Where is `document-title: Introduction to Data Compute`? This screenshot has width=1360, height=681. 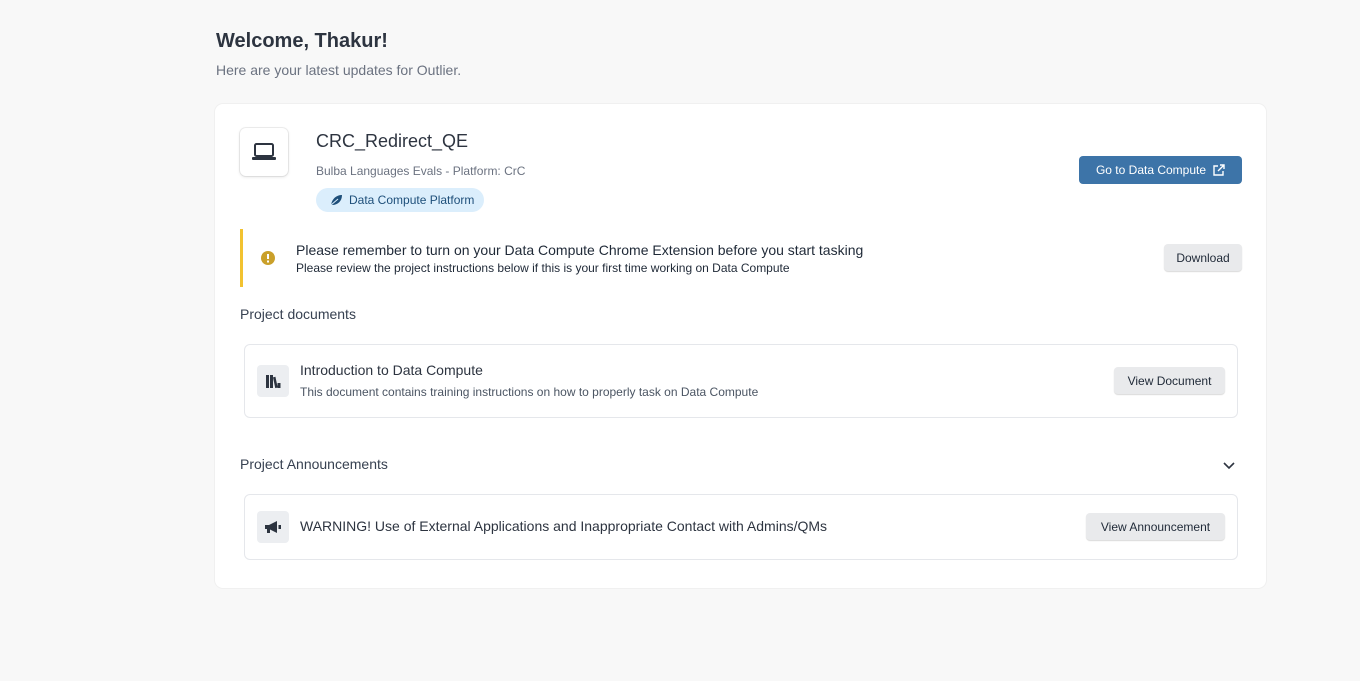
document-title: Introduction to Data Compute is located at coordinates (391, 370).